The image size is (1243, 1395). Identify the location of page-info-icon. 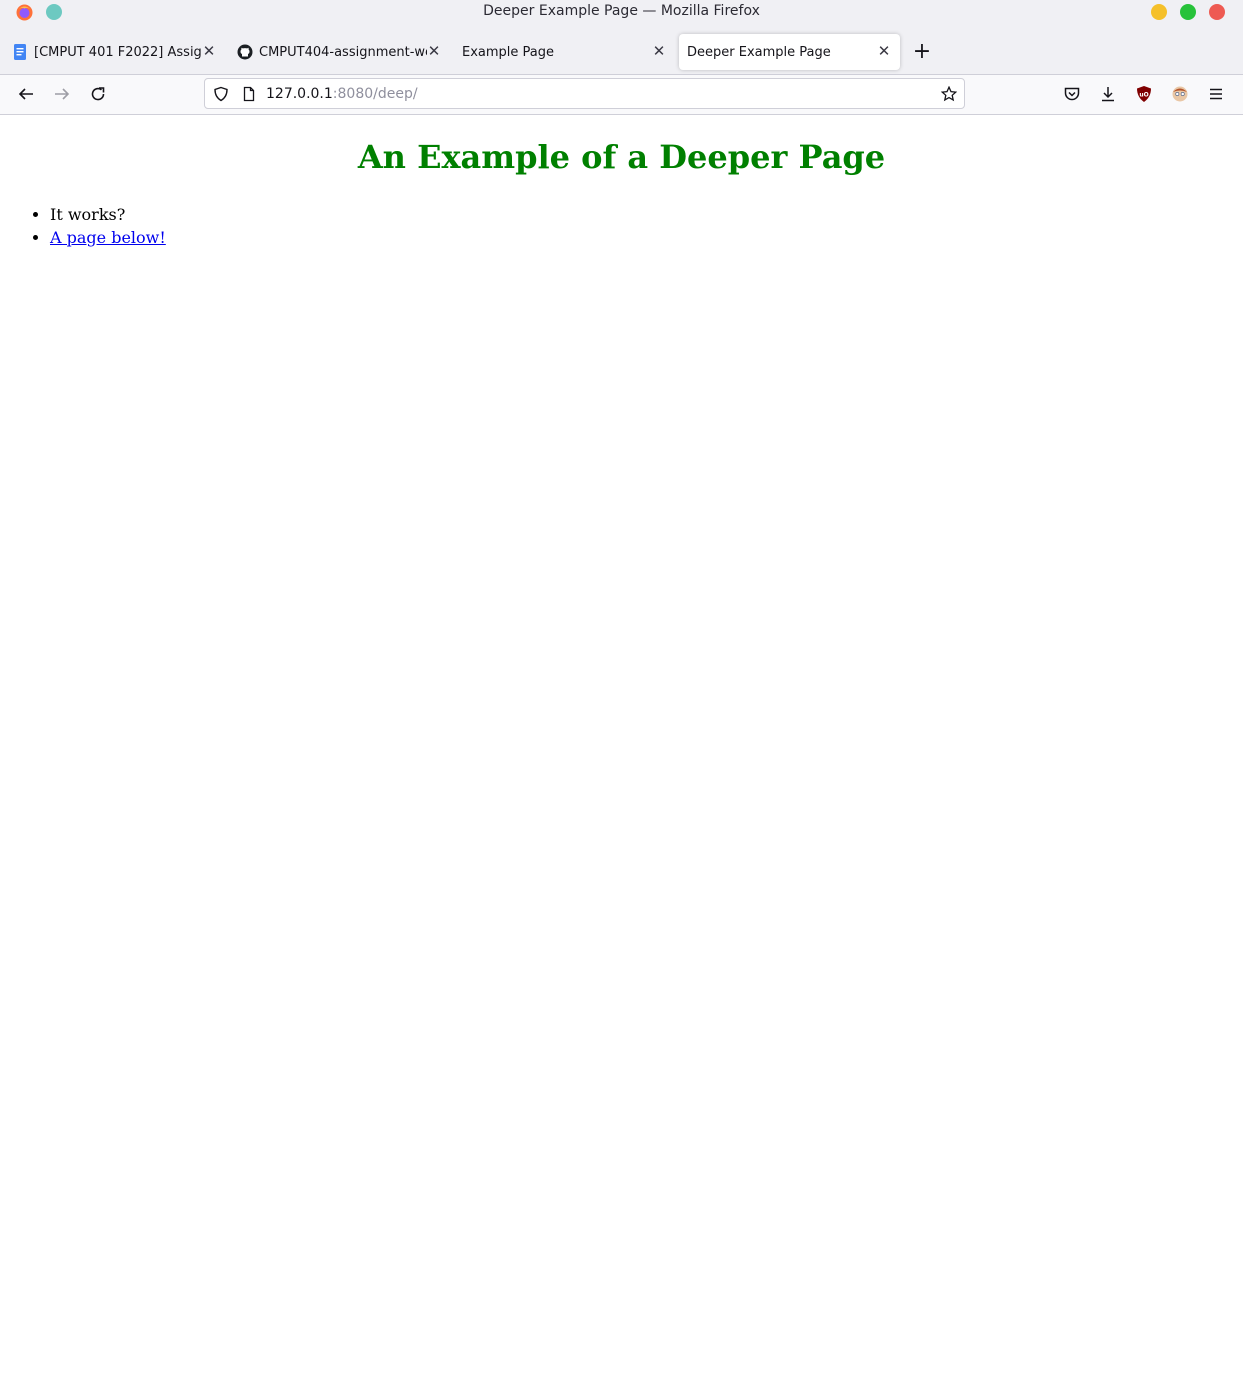
(249, 94).